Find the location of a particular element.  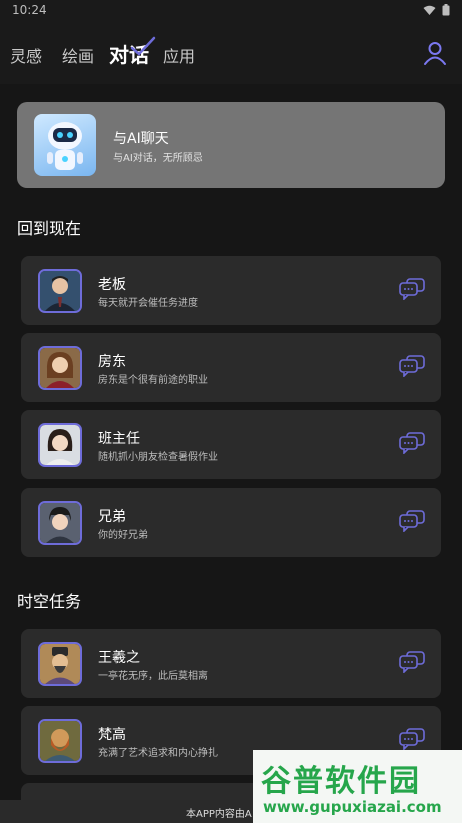

character-card-head-teacher: 班主任 随机抓小朋友检查暑假作业 is located at coordinates (231, 444).